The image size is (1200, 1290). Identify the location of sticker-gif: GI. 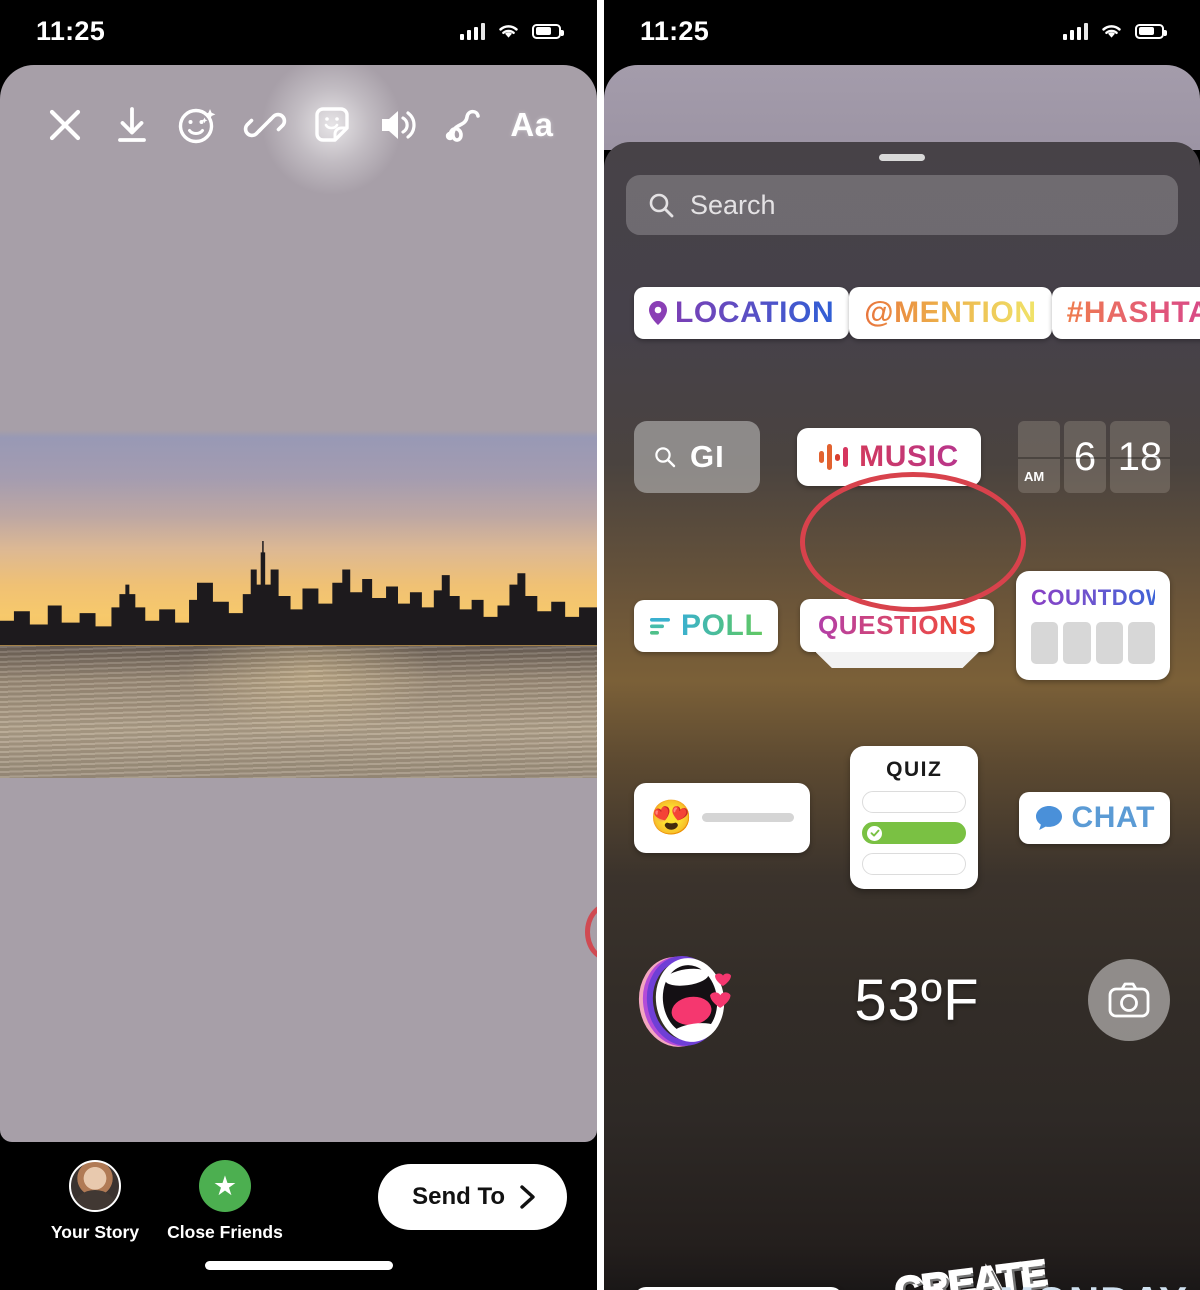
(697, 457).